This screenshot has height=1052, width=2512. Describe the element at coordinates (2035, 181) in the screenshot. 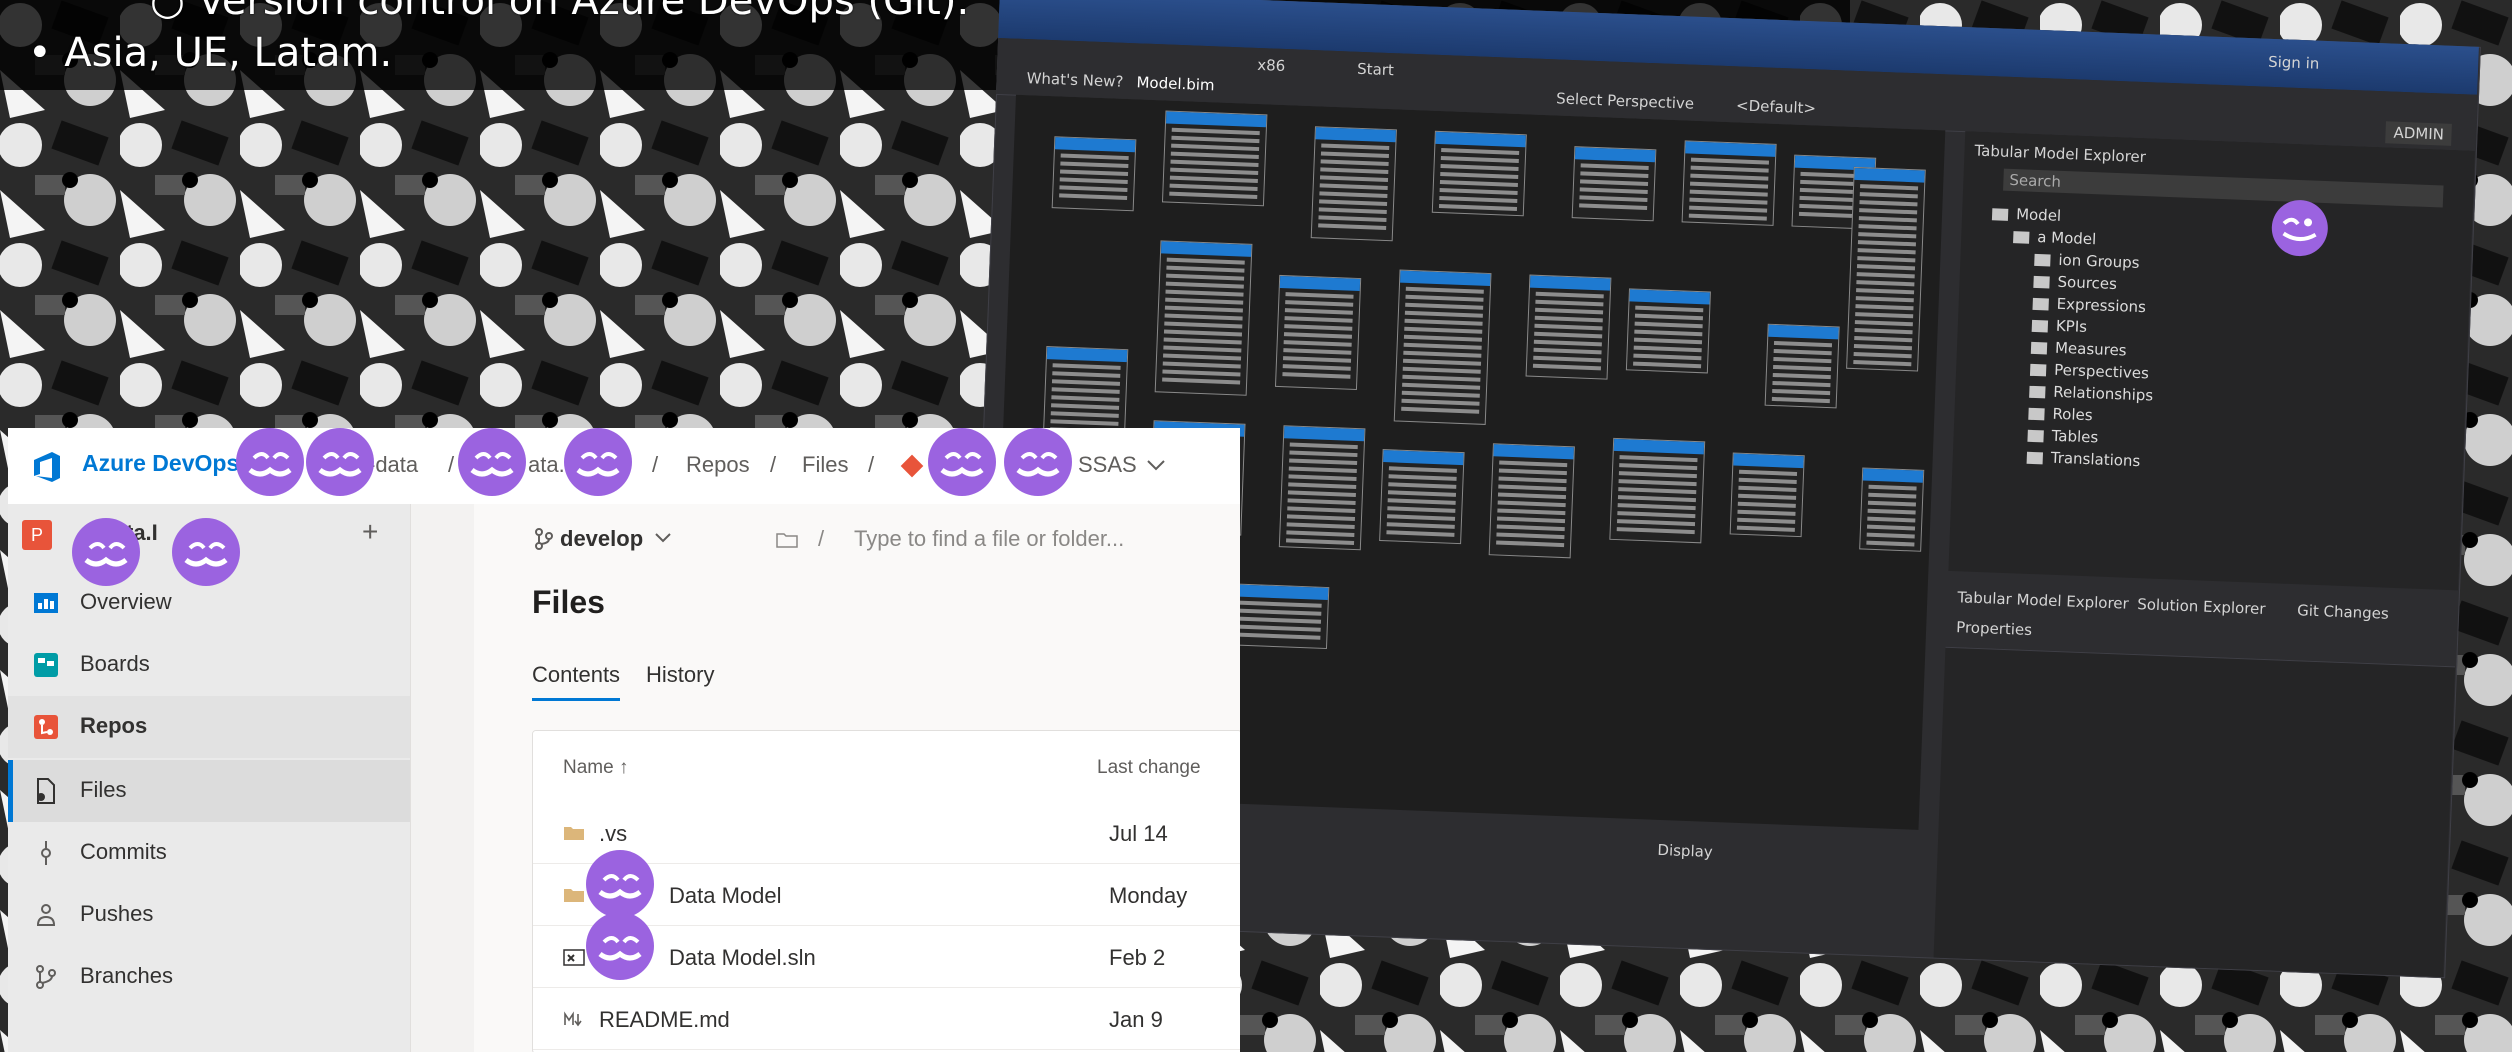

I see `explorer-search-input: Search` at that location.